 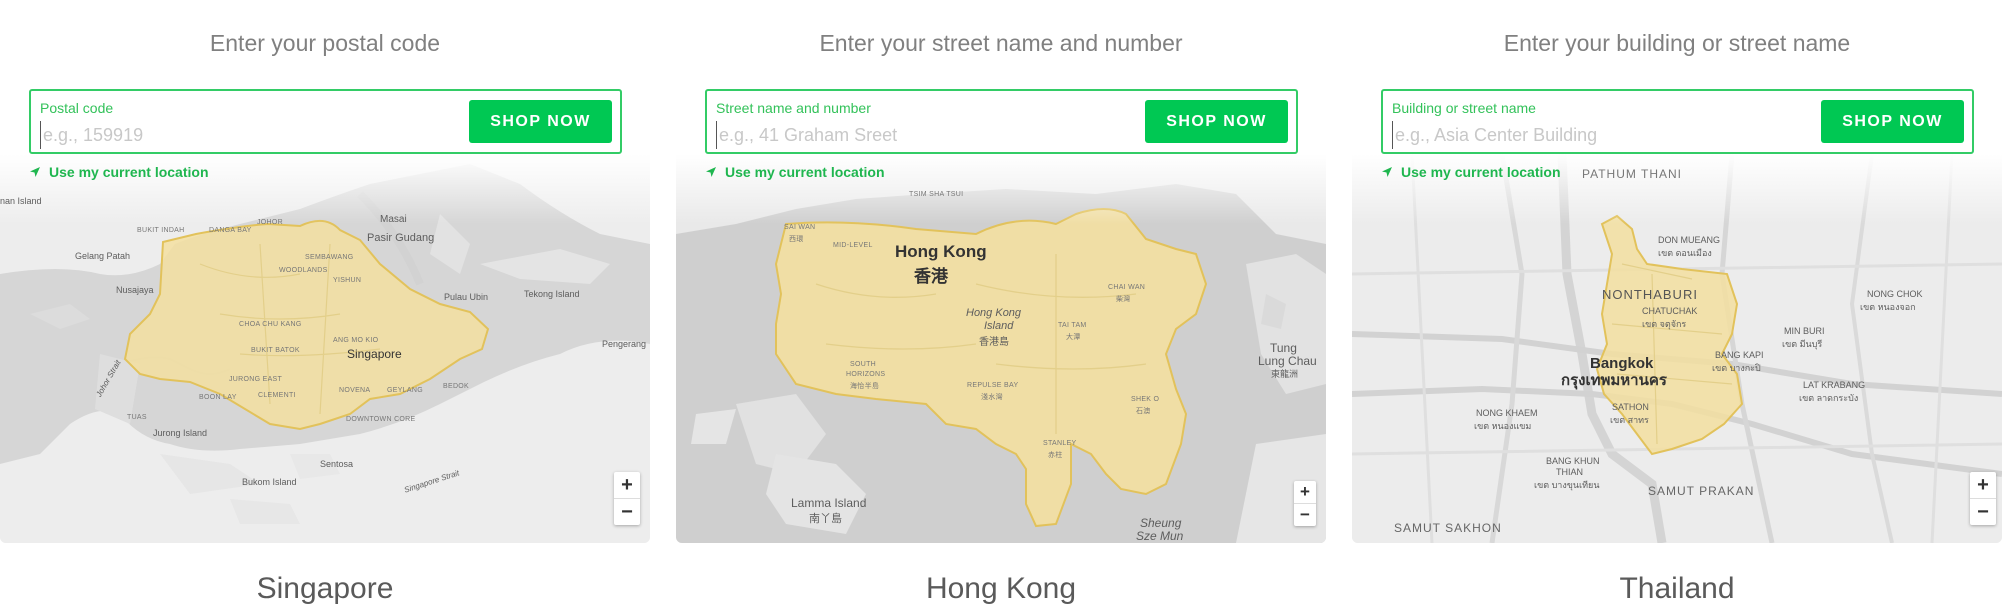 I want to click on map-label: GEYLANG, so click(x=405, y=390).